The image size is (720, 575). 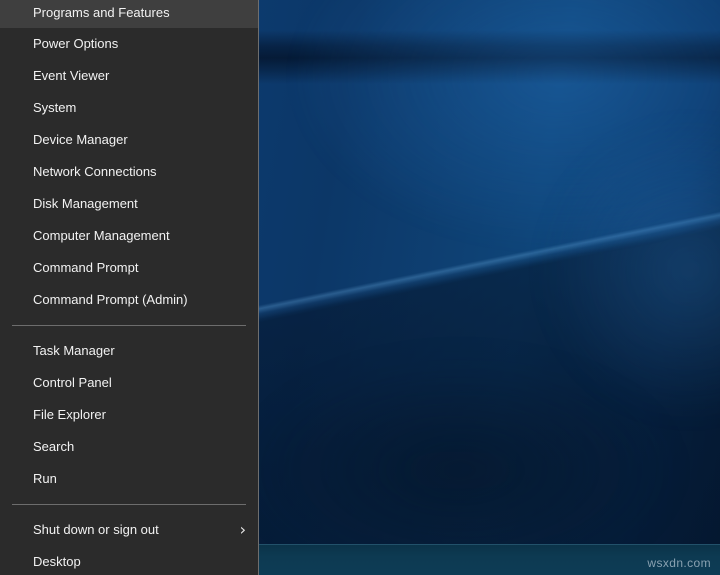 I want to click on menu-item-label: Desktop, so click(x=57, y=561).